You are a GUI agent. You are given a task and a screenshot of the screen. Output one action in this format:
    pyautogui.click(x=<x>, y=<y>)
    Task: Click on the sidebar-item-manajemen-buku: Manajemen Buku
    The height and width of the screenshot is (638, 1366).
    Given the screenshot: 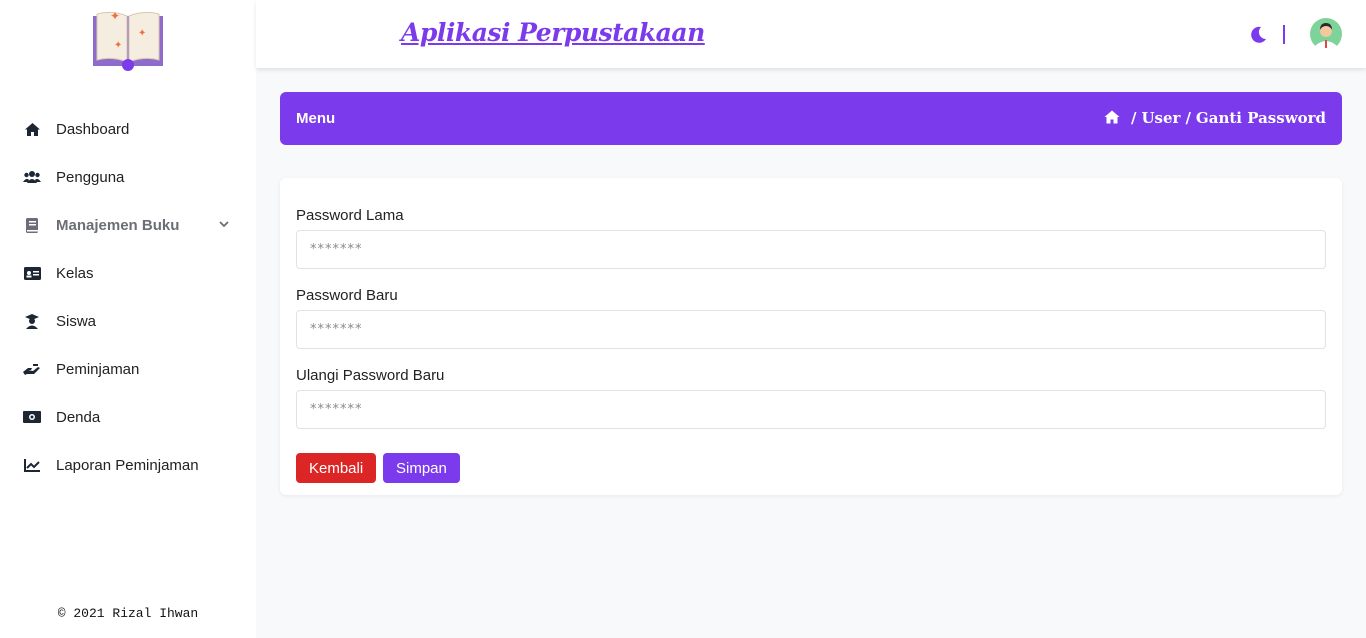 What is the action you would take?
    pyautogui.click(x=128, y=225)
    